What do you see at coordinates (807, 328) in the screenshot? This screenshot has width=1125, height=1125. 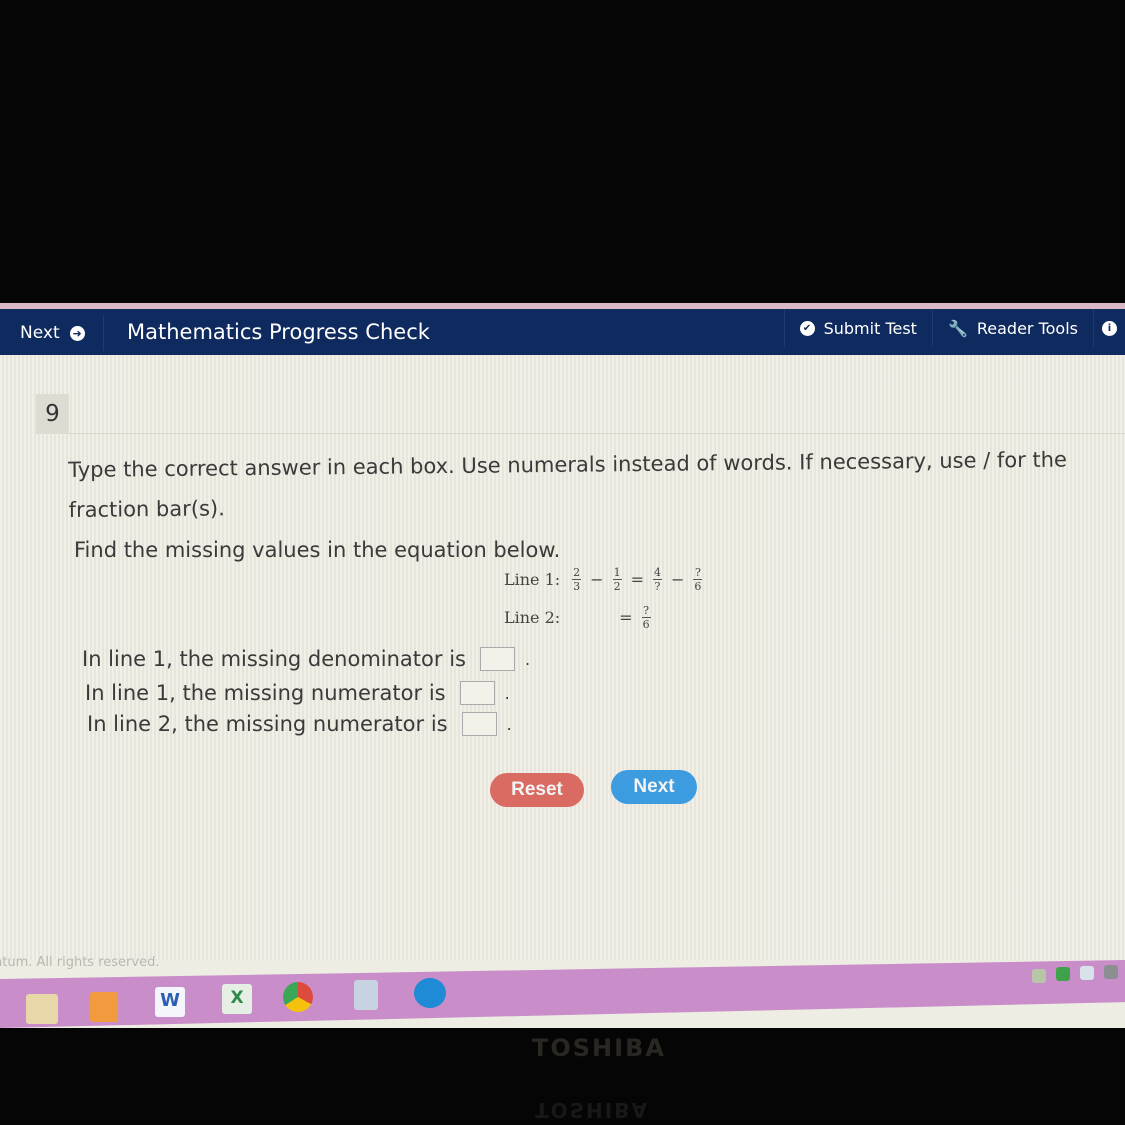 I see `check-circle-icon: ✔` at bounding box center [807, 328].